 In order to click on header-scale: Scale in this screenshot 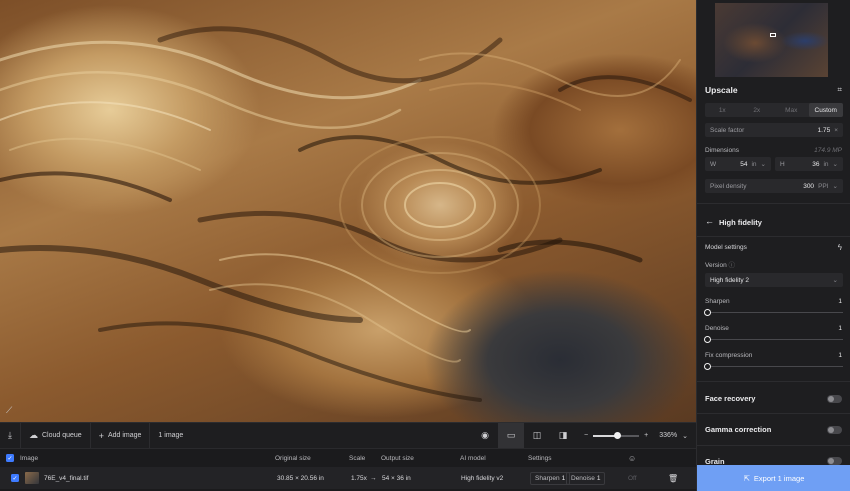, I will do `click(357, 458)`.